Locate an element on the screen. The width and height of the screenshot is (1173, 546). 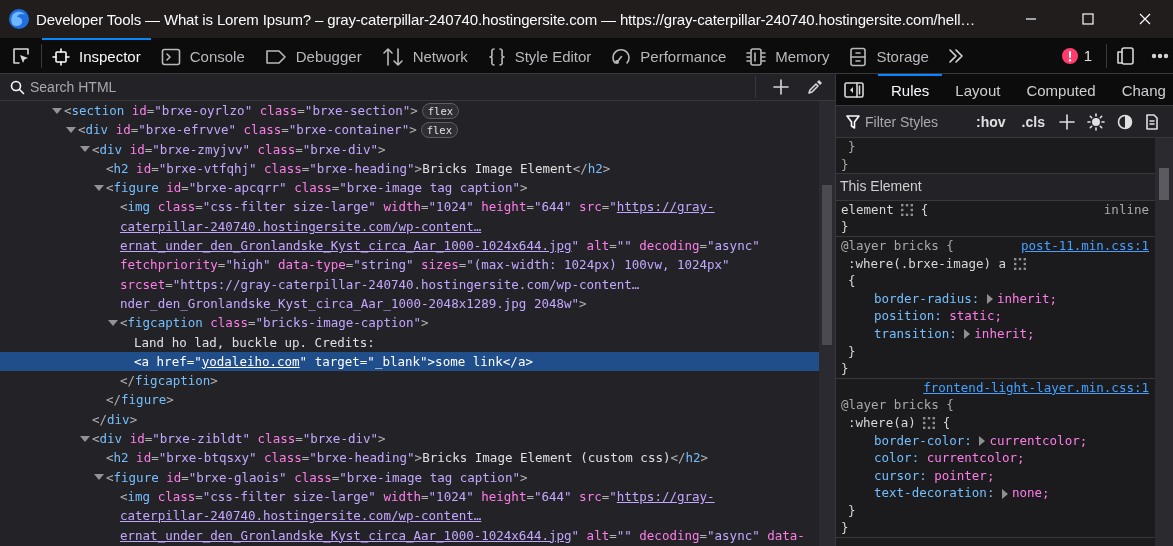
tree-row: <figure id="brxe-glaois" class="brxe-image tag caption"> is located at coordinates (409, 477).